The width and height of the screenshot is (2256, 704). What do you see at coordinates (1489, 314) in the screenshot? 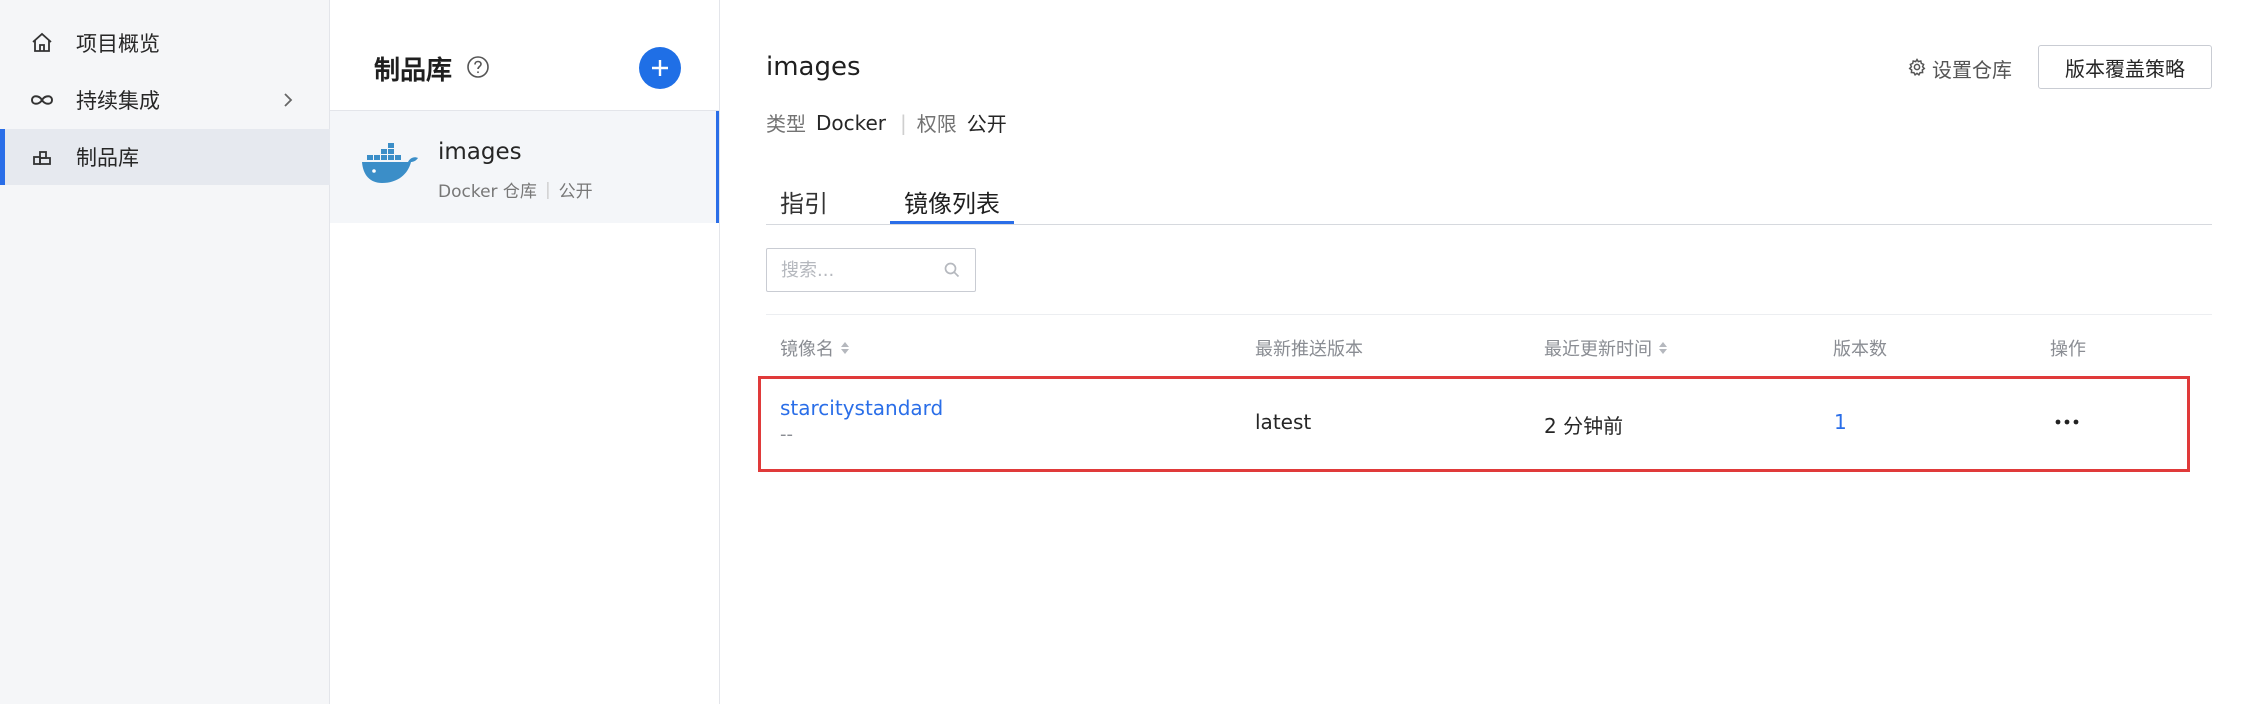
I see `divider` at bounding box center [1489, 314].